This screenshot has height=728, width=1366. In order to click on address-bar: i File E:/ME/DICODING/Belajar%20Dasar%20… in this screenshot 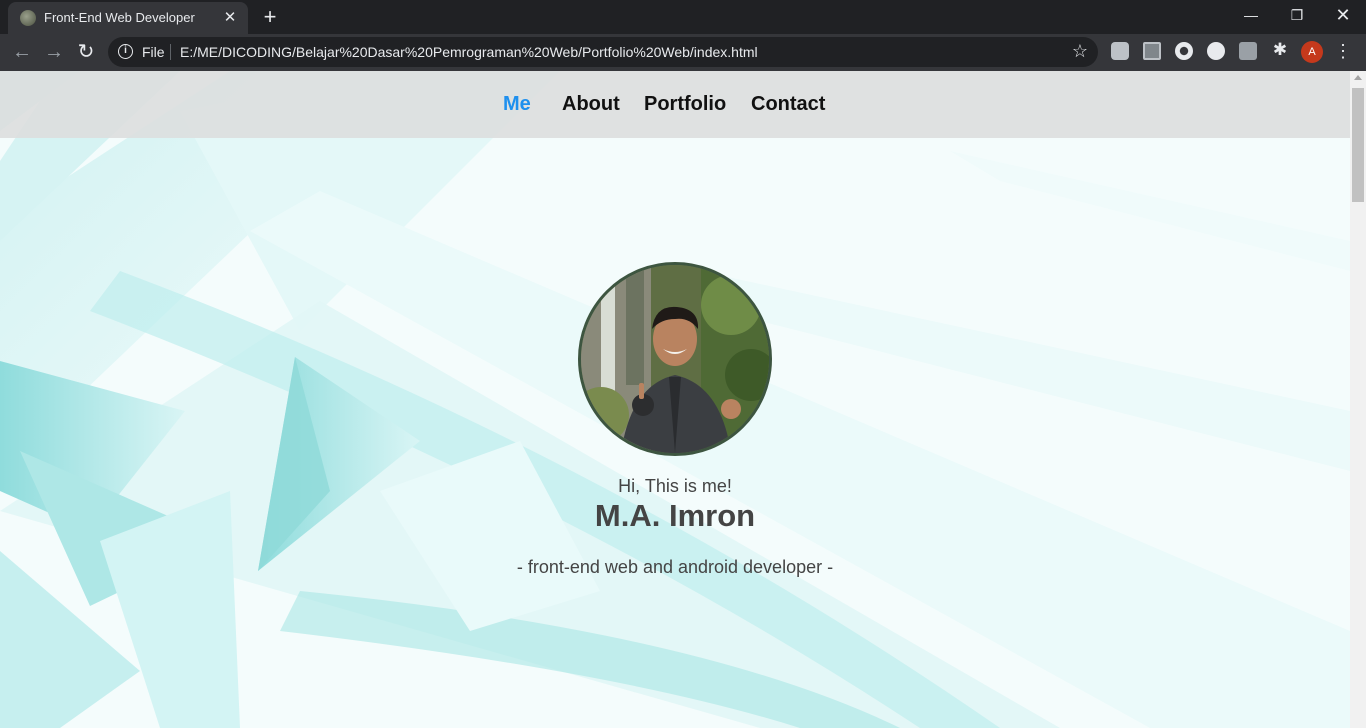, I will do `click(603, 52)`.